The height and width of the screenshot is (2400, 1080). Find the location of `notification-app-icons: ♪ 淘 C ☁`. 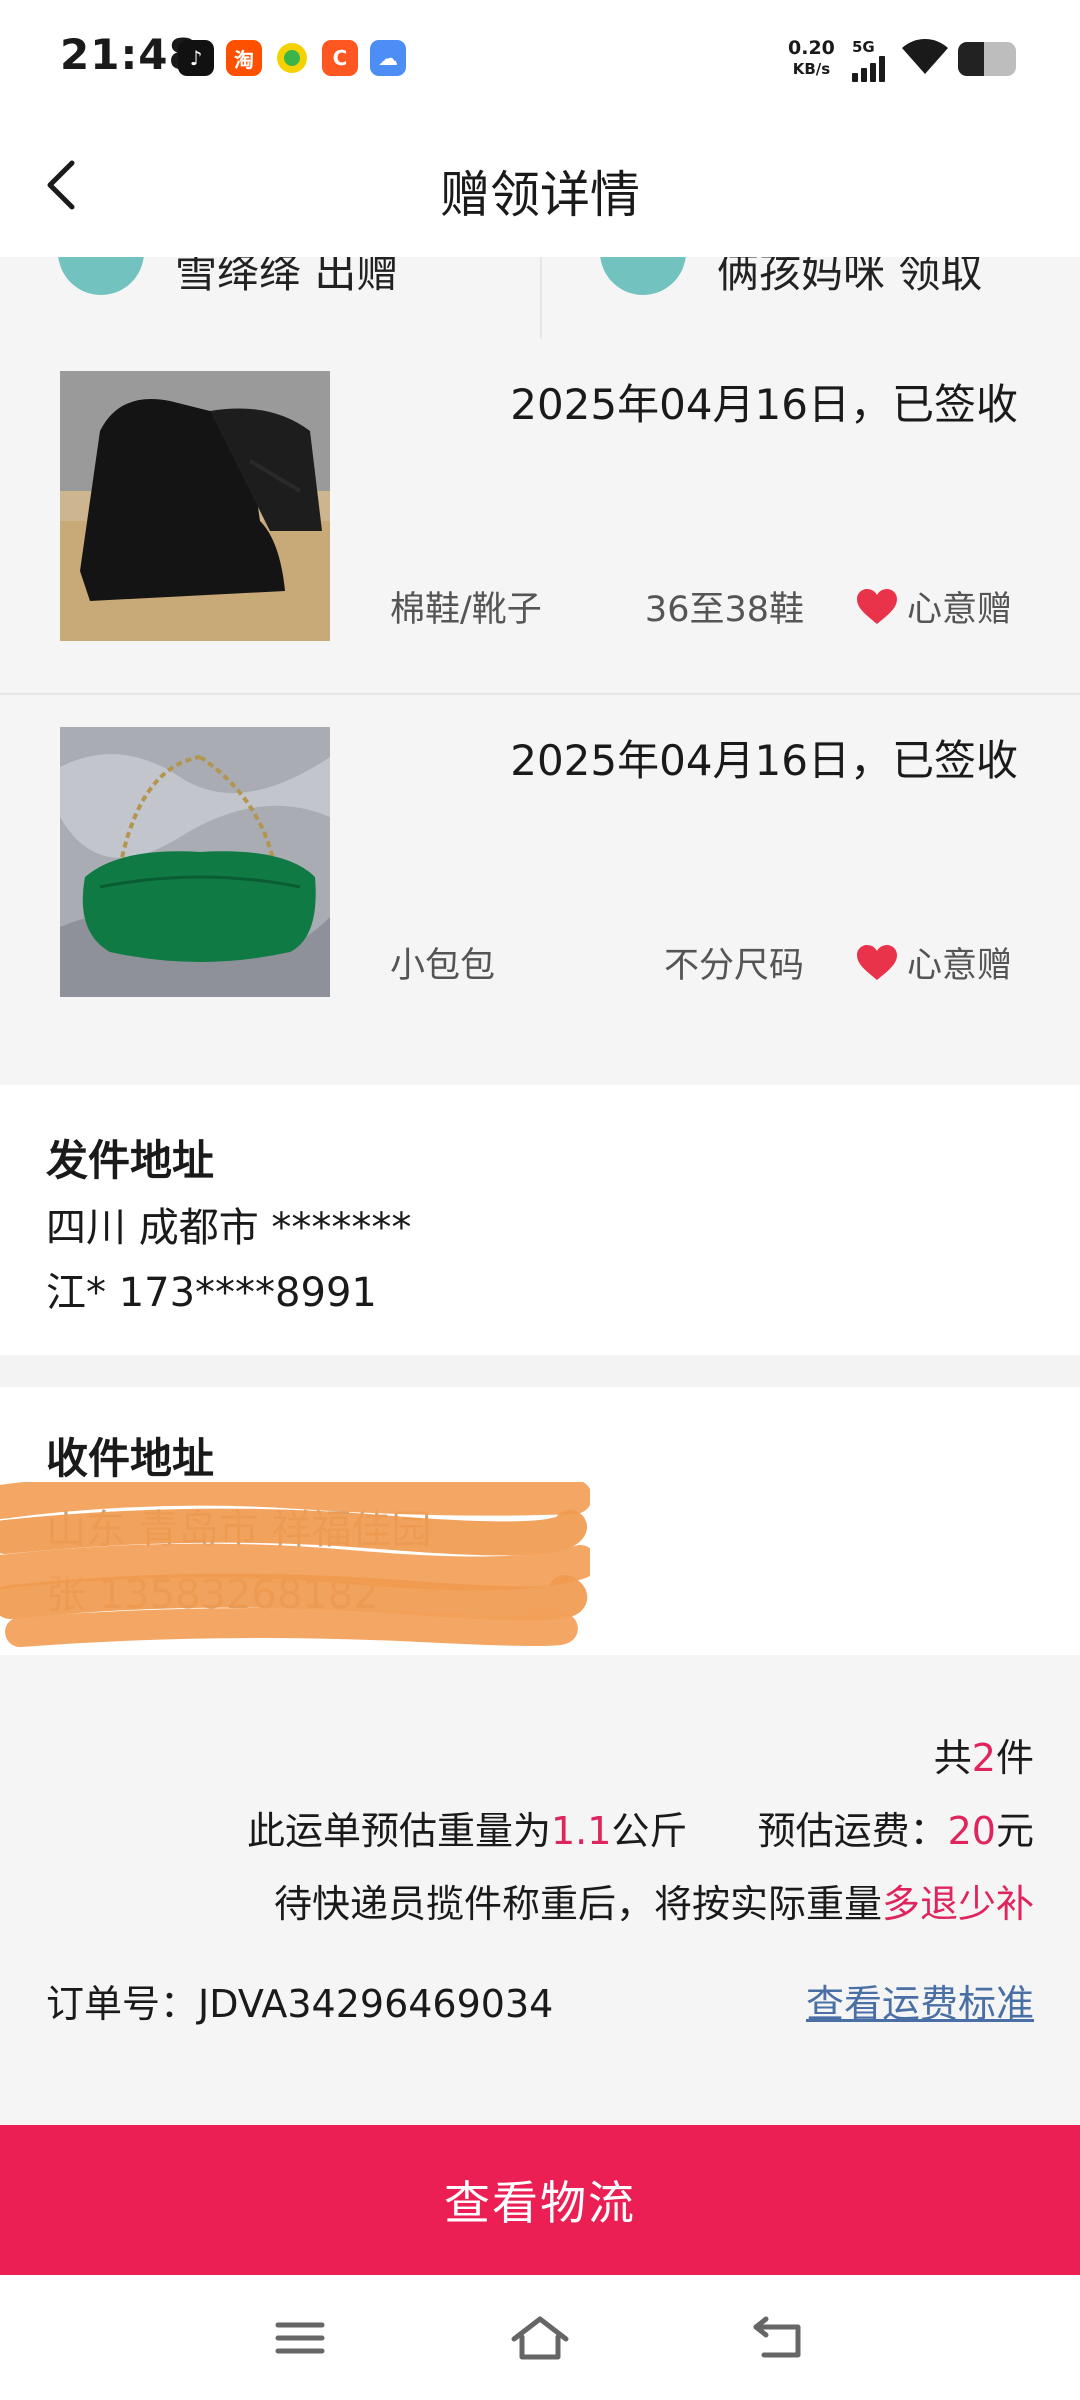

notification-app-icons: ♪ 淘 C ☁ is located at coordinates (292, 58).